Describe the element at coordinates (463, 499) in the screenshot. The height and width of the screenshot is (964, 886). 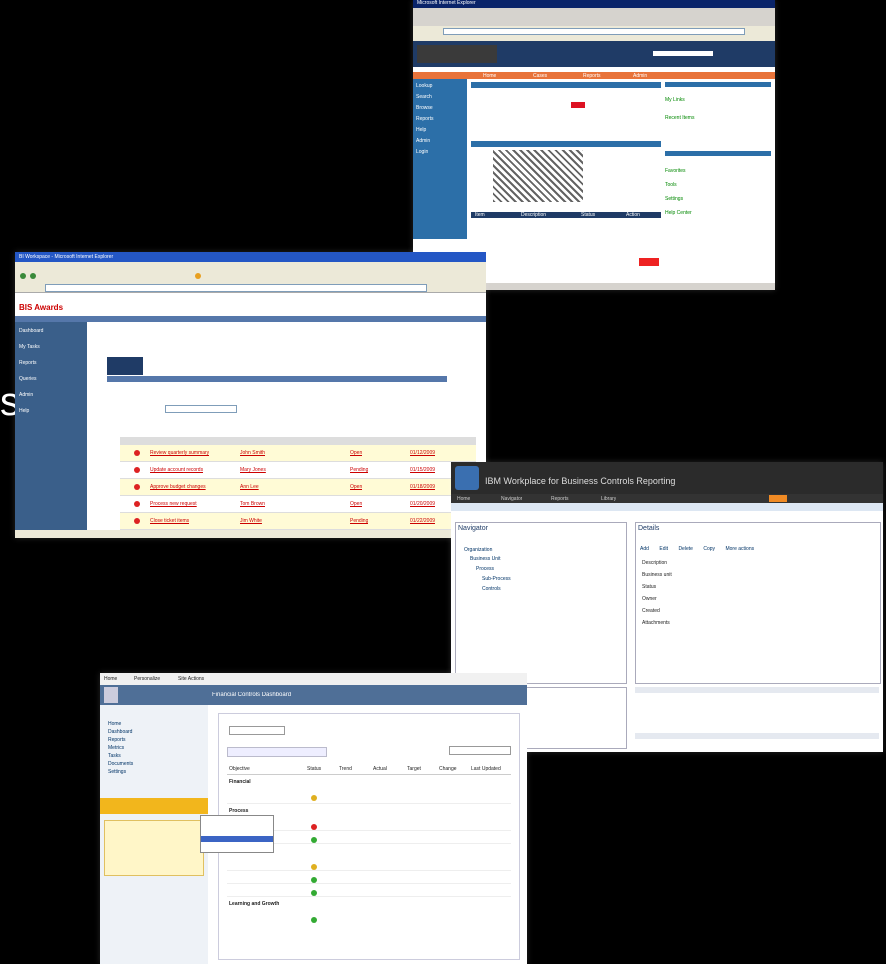
I see `nav-tab: Home` at that location.